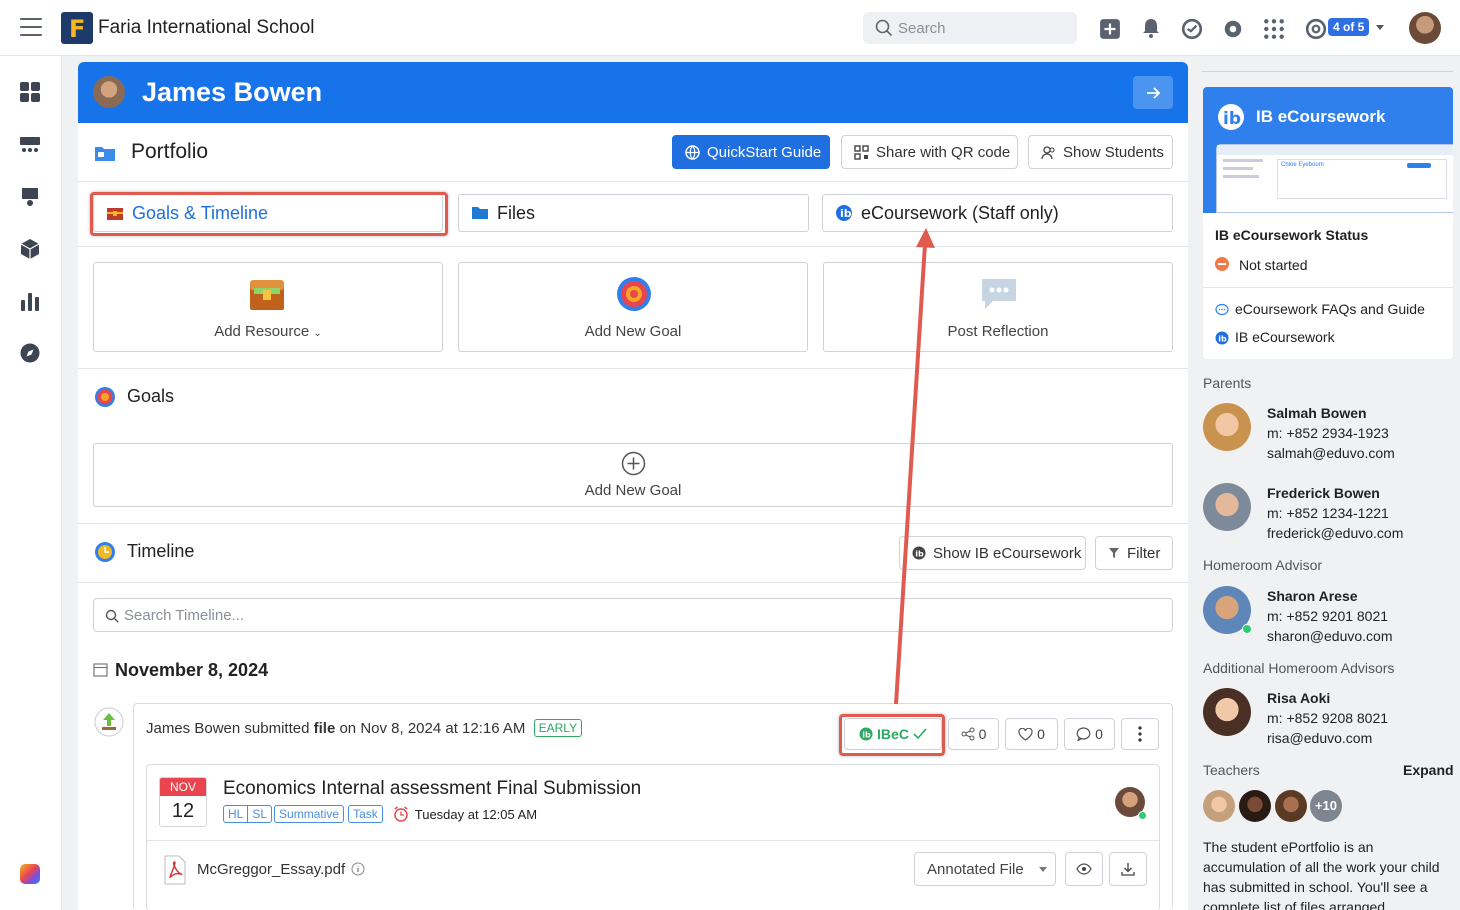  I want to click on alarm-clock-icon, so click(401, 814).